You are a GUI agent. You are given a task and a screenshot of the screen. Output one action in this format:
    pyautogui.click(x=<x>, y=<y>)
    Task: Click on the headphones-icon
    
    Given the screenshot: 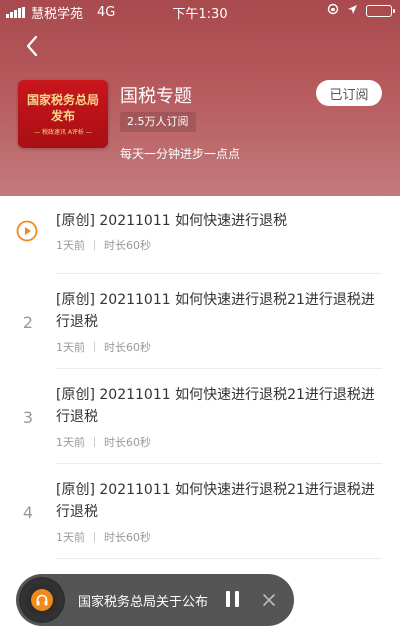 What is the action you would take?
    pyautogui.click(x=42, y=600)
    